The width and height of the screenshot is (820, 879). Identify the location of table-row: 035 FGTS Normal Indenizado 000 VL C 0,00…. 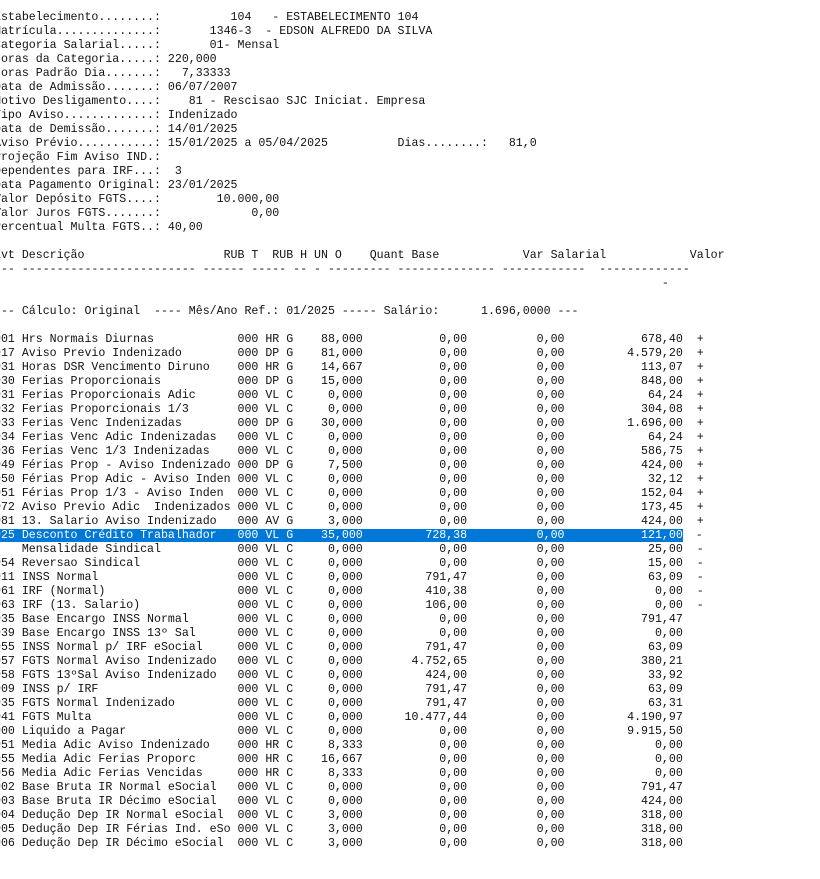
(362, 704).